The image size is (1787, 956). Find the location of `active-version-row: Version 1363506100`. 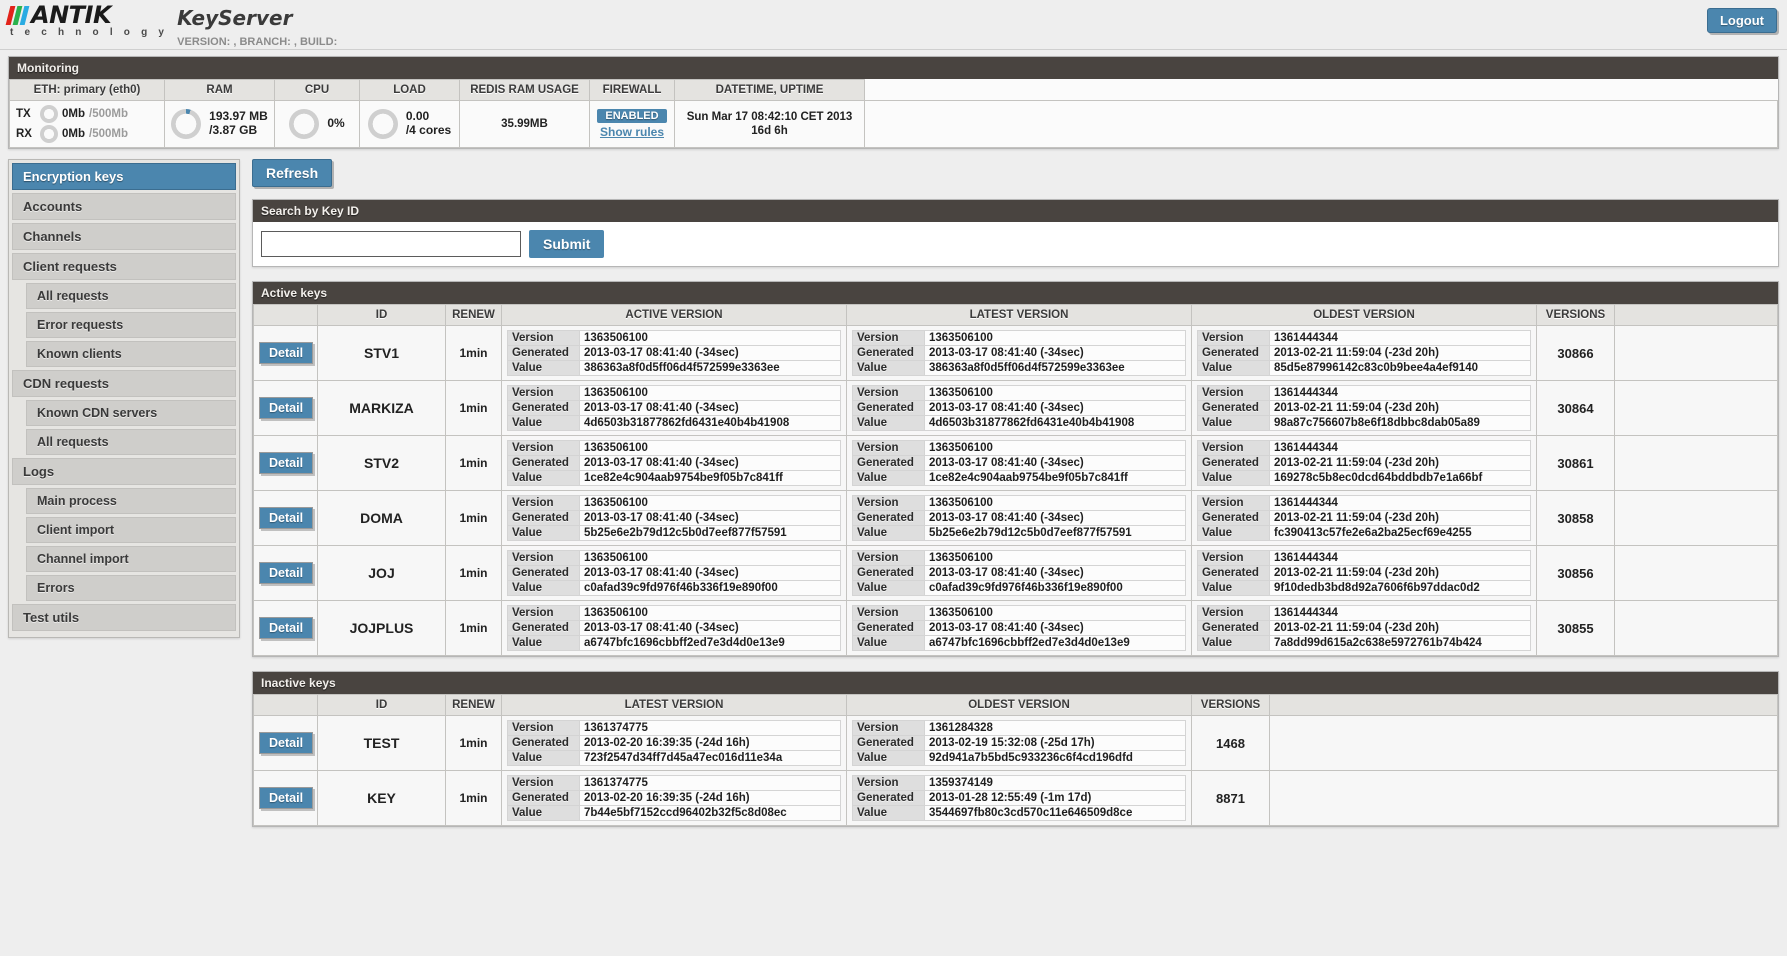

active-version-row: Version 1363506100 is located at coordinates (674, 613).